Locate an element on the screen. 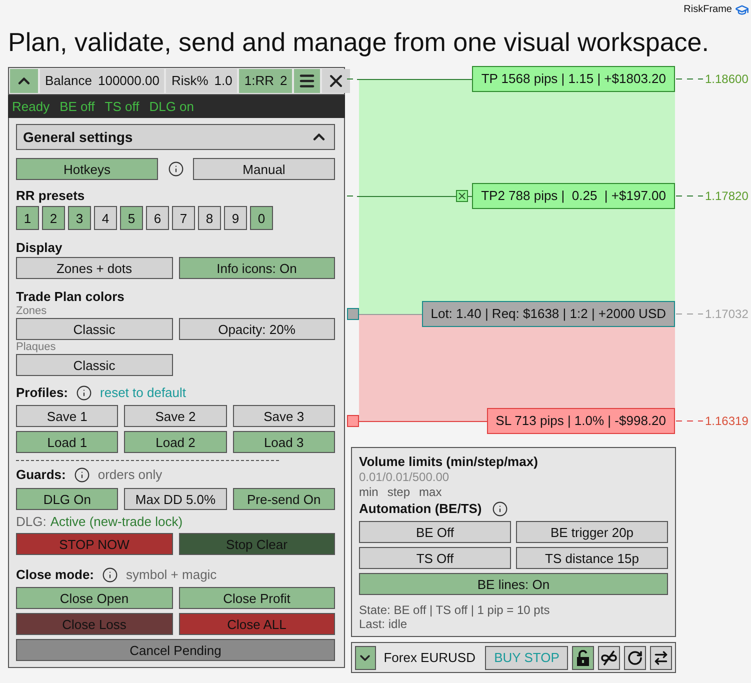 This screenshot has width=751, height=683. brand-name: RiskFrame is located at coordinates (708, 10).